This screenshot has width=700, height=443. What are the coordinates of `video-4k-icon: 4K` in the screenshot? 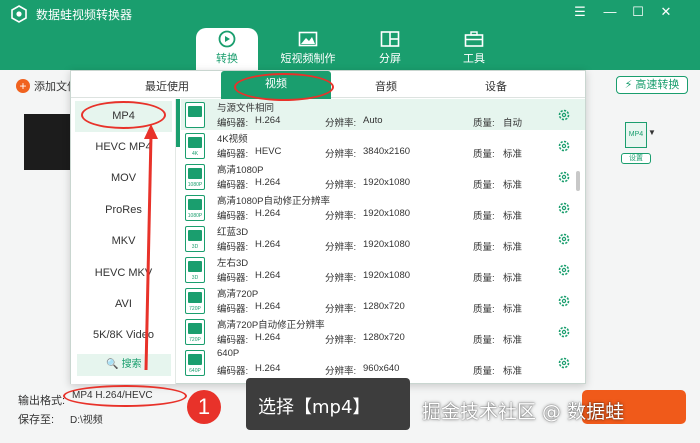 It's located at (195, 146).